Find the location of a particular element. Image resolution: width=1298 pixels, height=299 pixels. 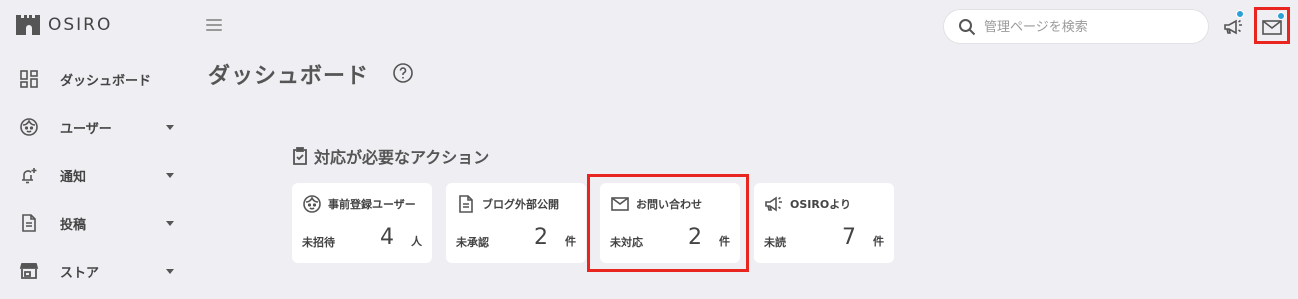

section-title: 対応が必要なアクション is located at coordinates (389, 156).